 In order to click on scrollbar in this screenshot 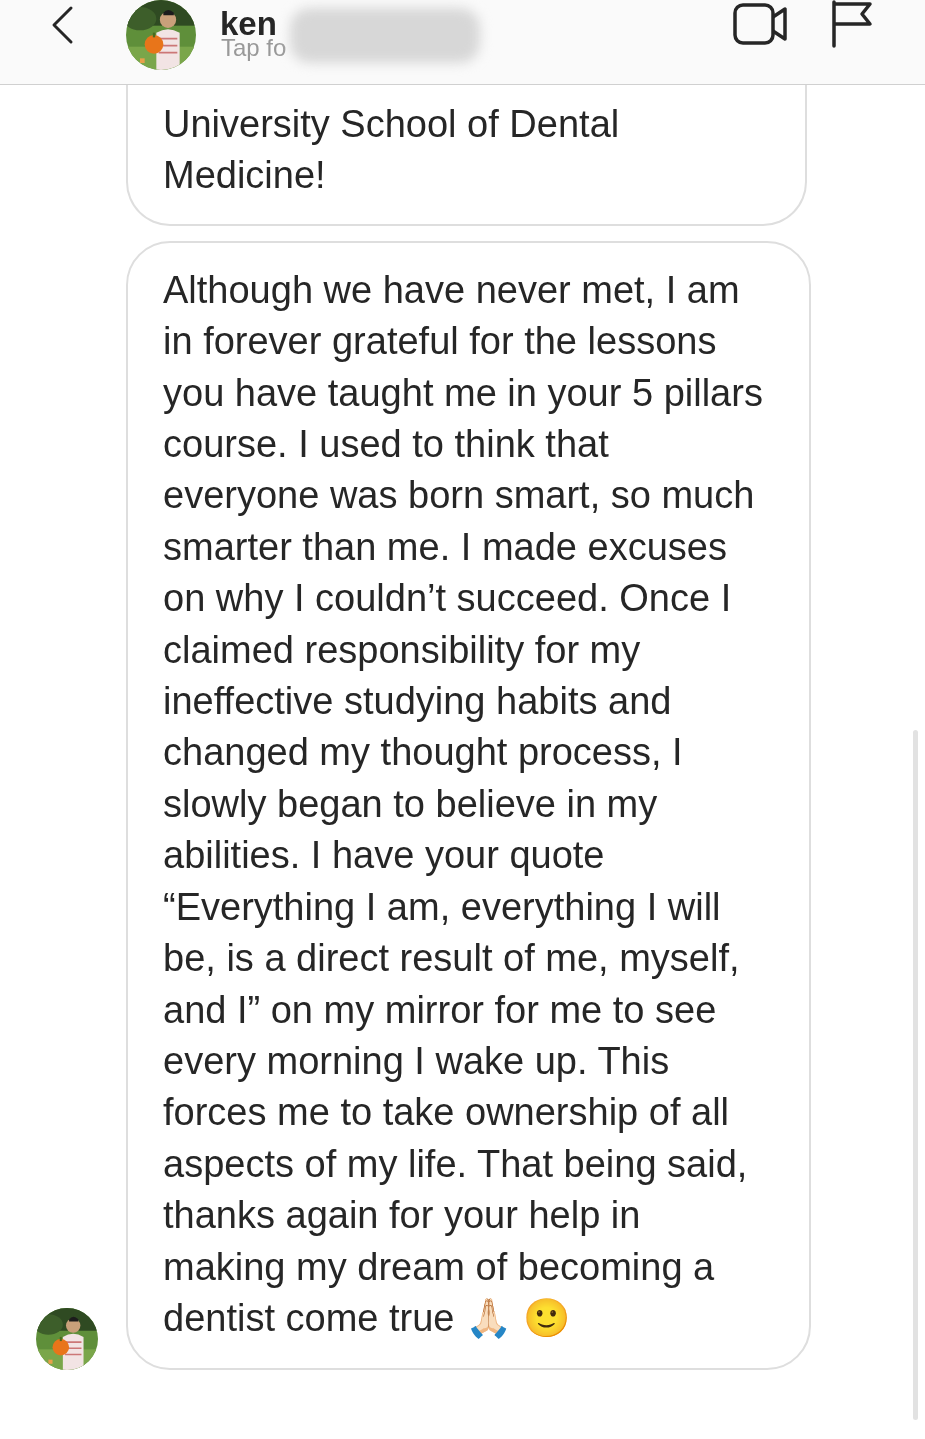, I will do `click(915, 1075)`.